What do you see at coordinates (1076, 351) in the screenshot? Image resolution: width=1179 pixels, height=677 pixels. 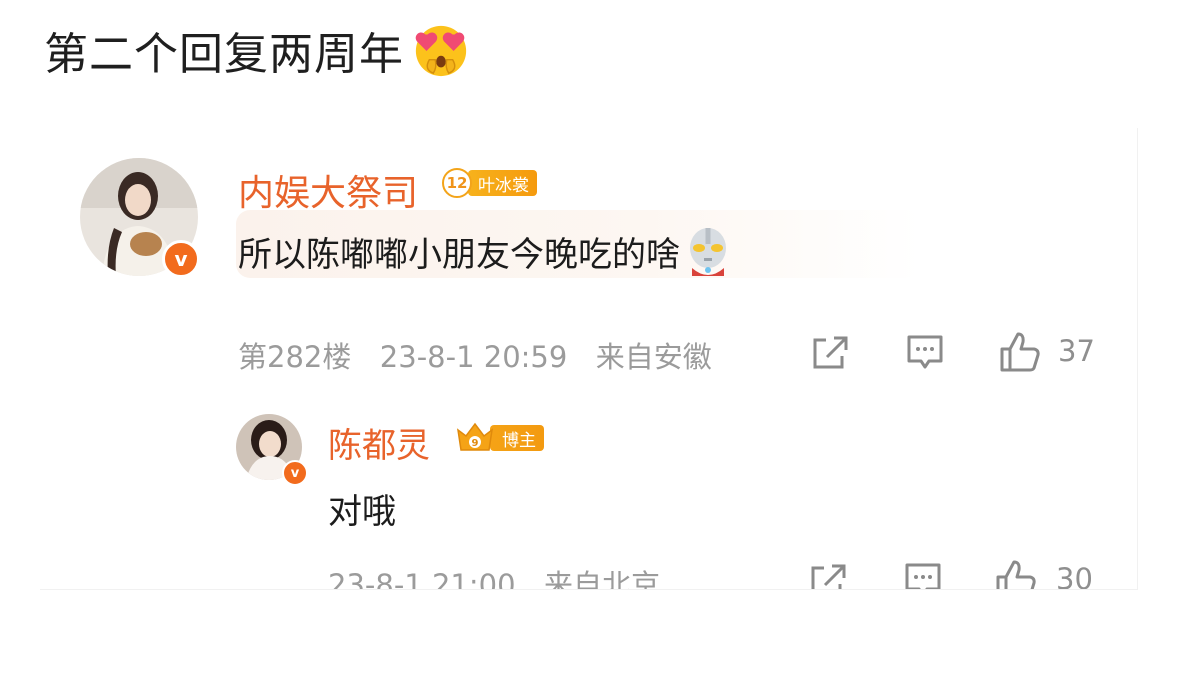 I see `comment-like-count: 37` at bounding box center [1076, 351].